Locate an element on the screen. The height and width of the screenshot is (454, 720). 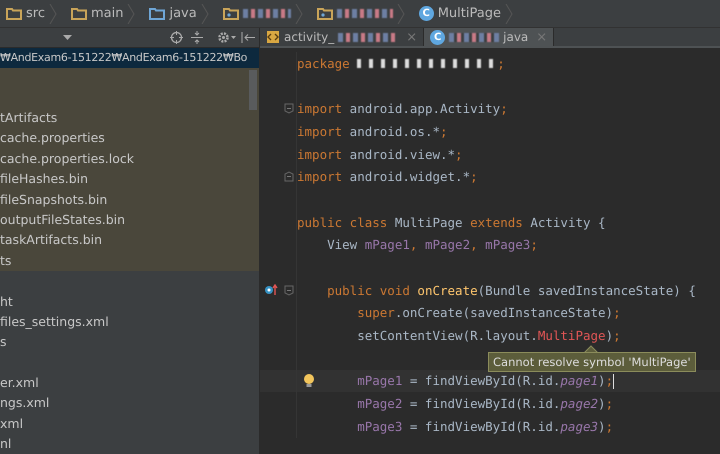
tree-item: s is located at coordinates (129, 342).